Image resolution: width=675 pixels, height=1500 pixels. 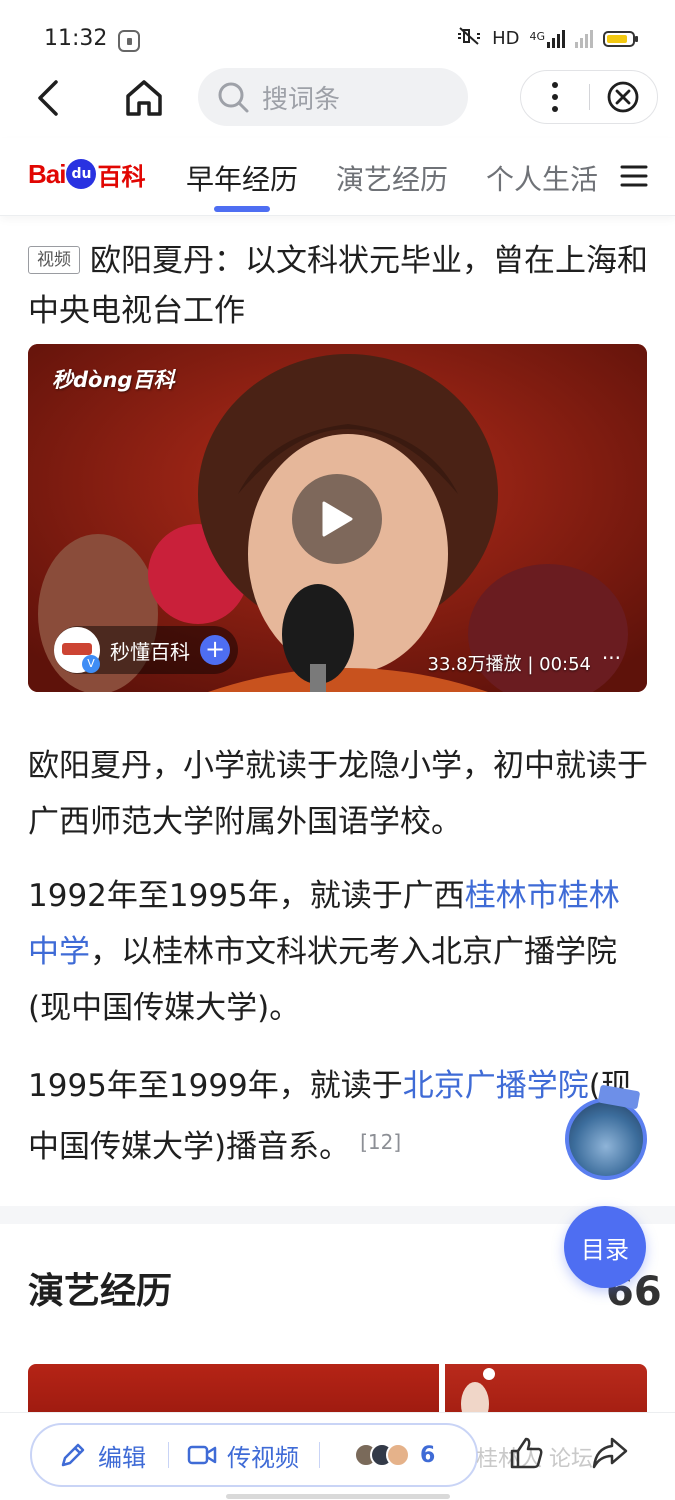 I want to click on video-title-text: 欧阳夏丹：以文科状元毕业，曾在上海和中央电视台工作, so click(x=338, y=286).